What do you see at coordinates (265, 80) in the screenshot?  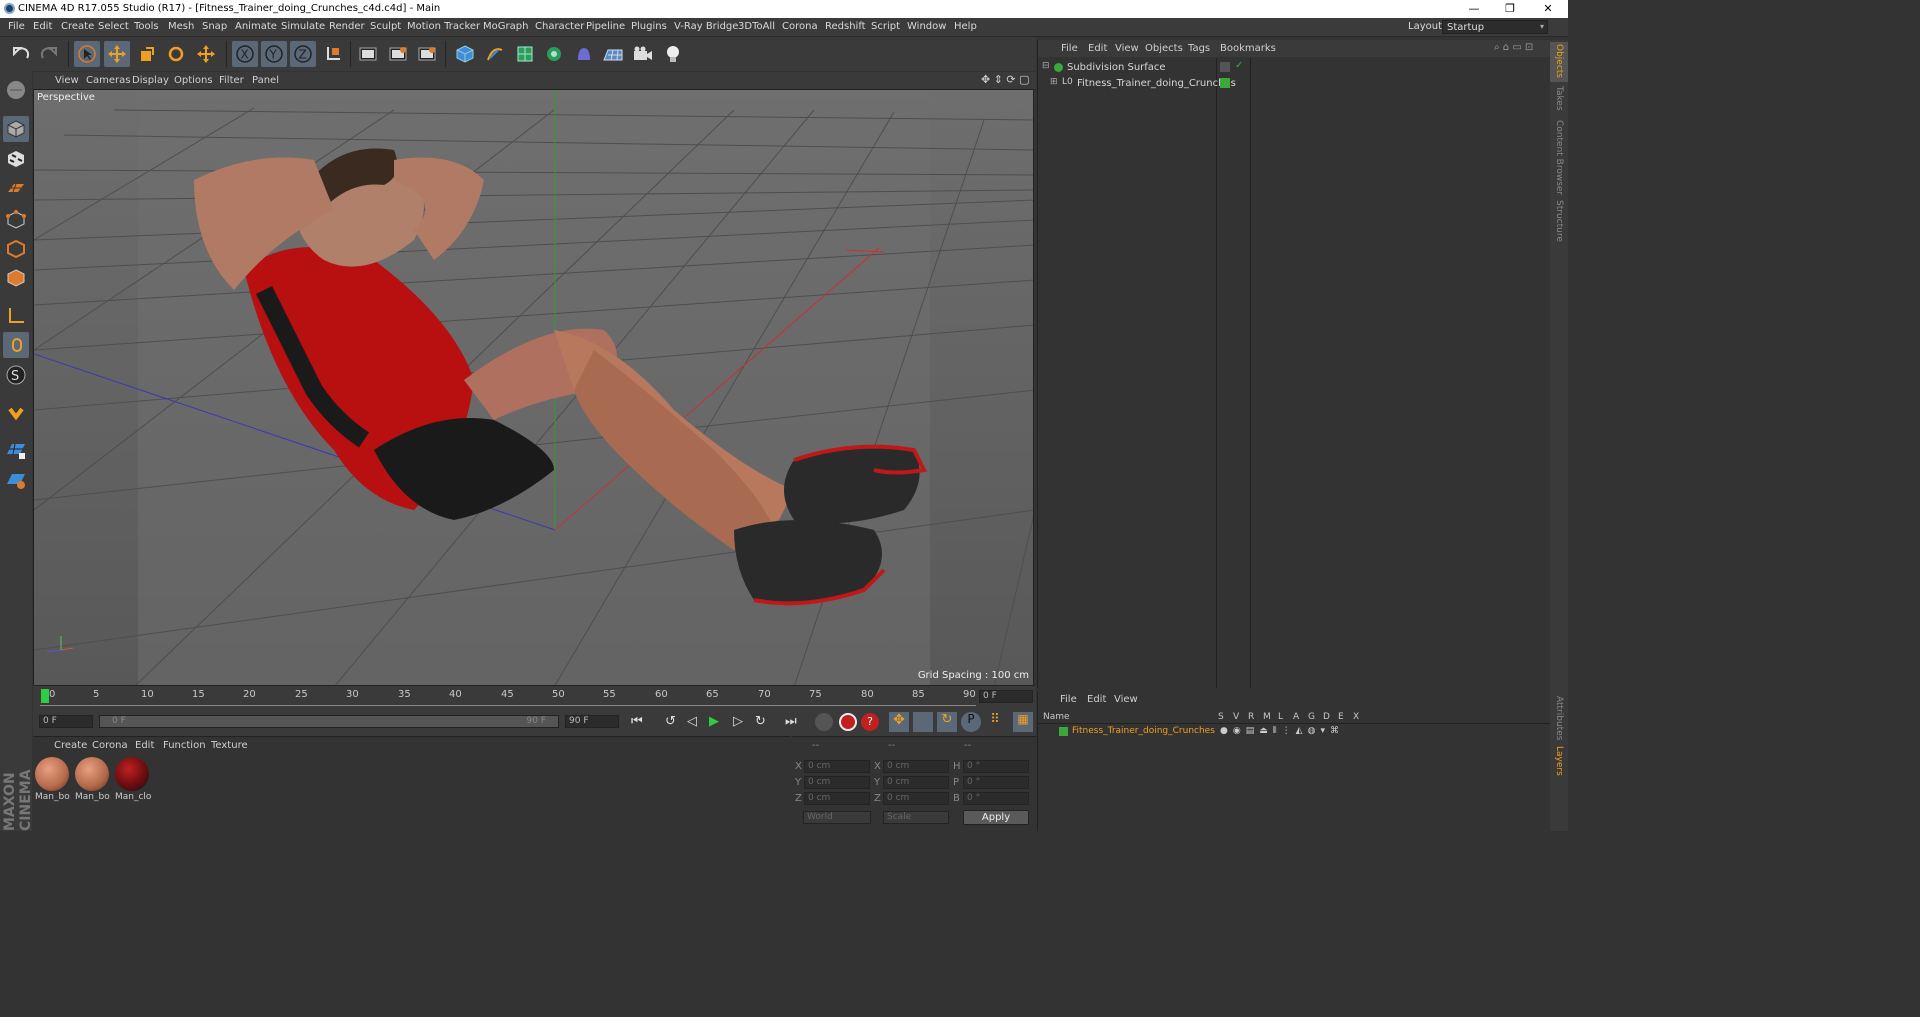 I see `viewport-menu-panel: Panel` at bounding box center [265, 80].